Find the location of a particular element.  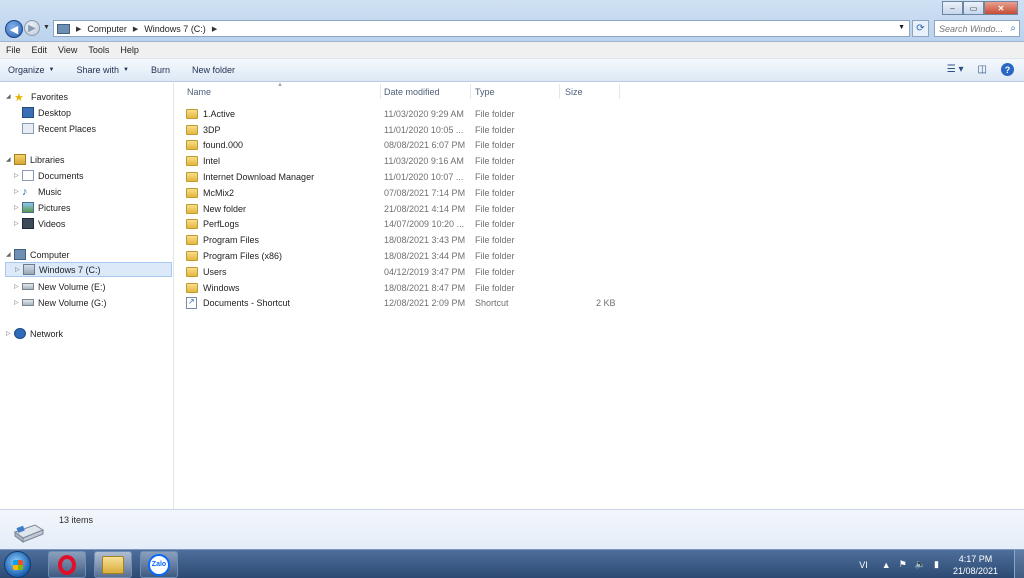

nav-music: ▷ ♪ Music is located at coordinates (38, 191).